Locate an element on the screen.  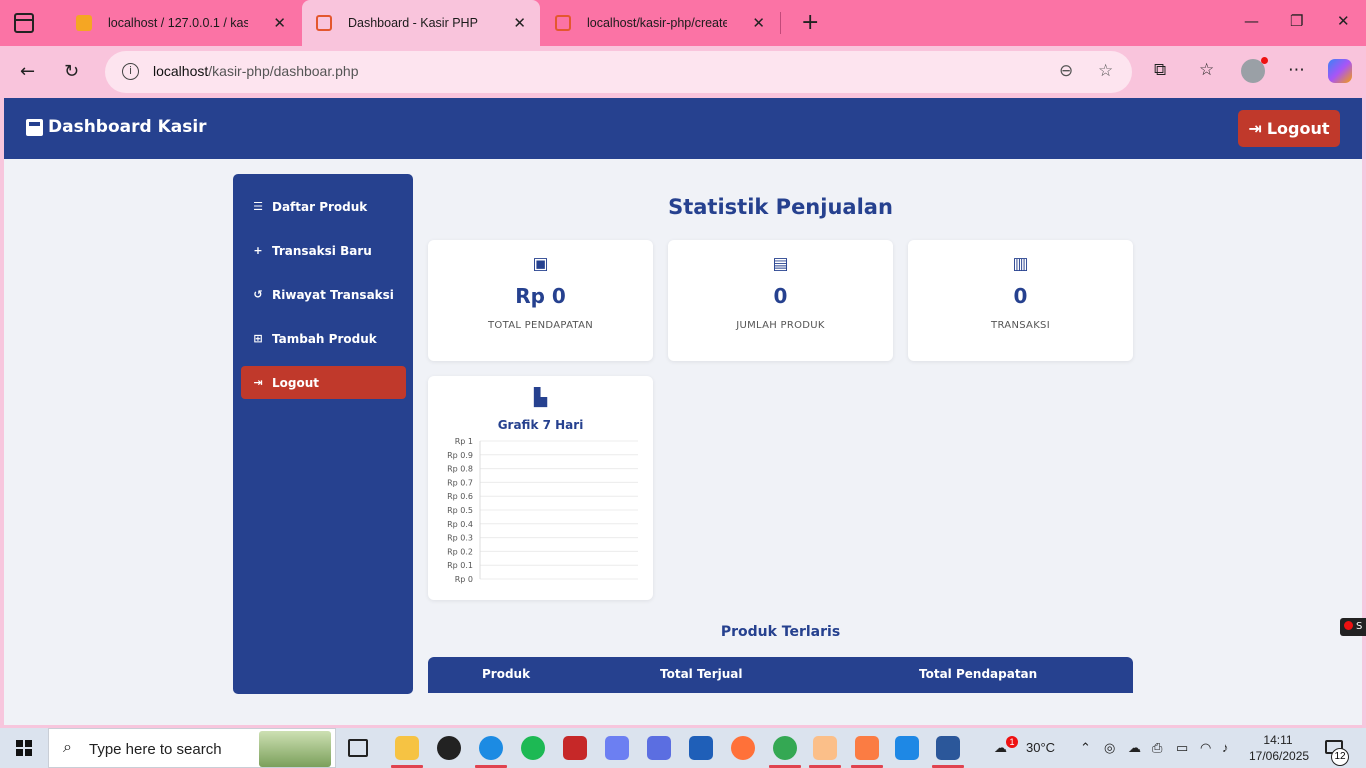
task-view-icon is located at coordinates (358, 748).